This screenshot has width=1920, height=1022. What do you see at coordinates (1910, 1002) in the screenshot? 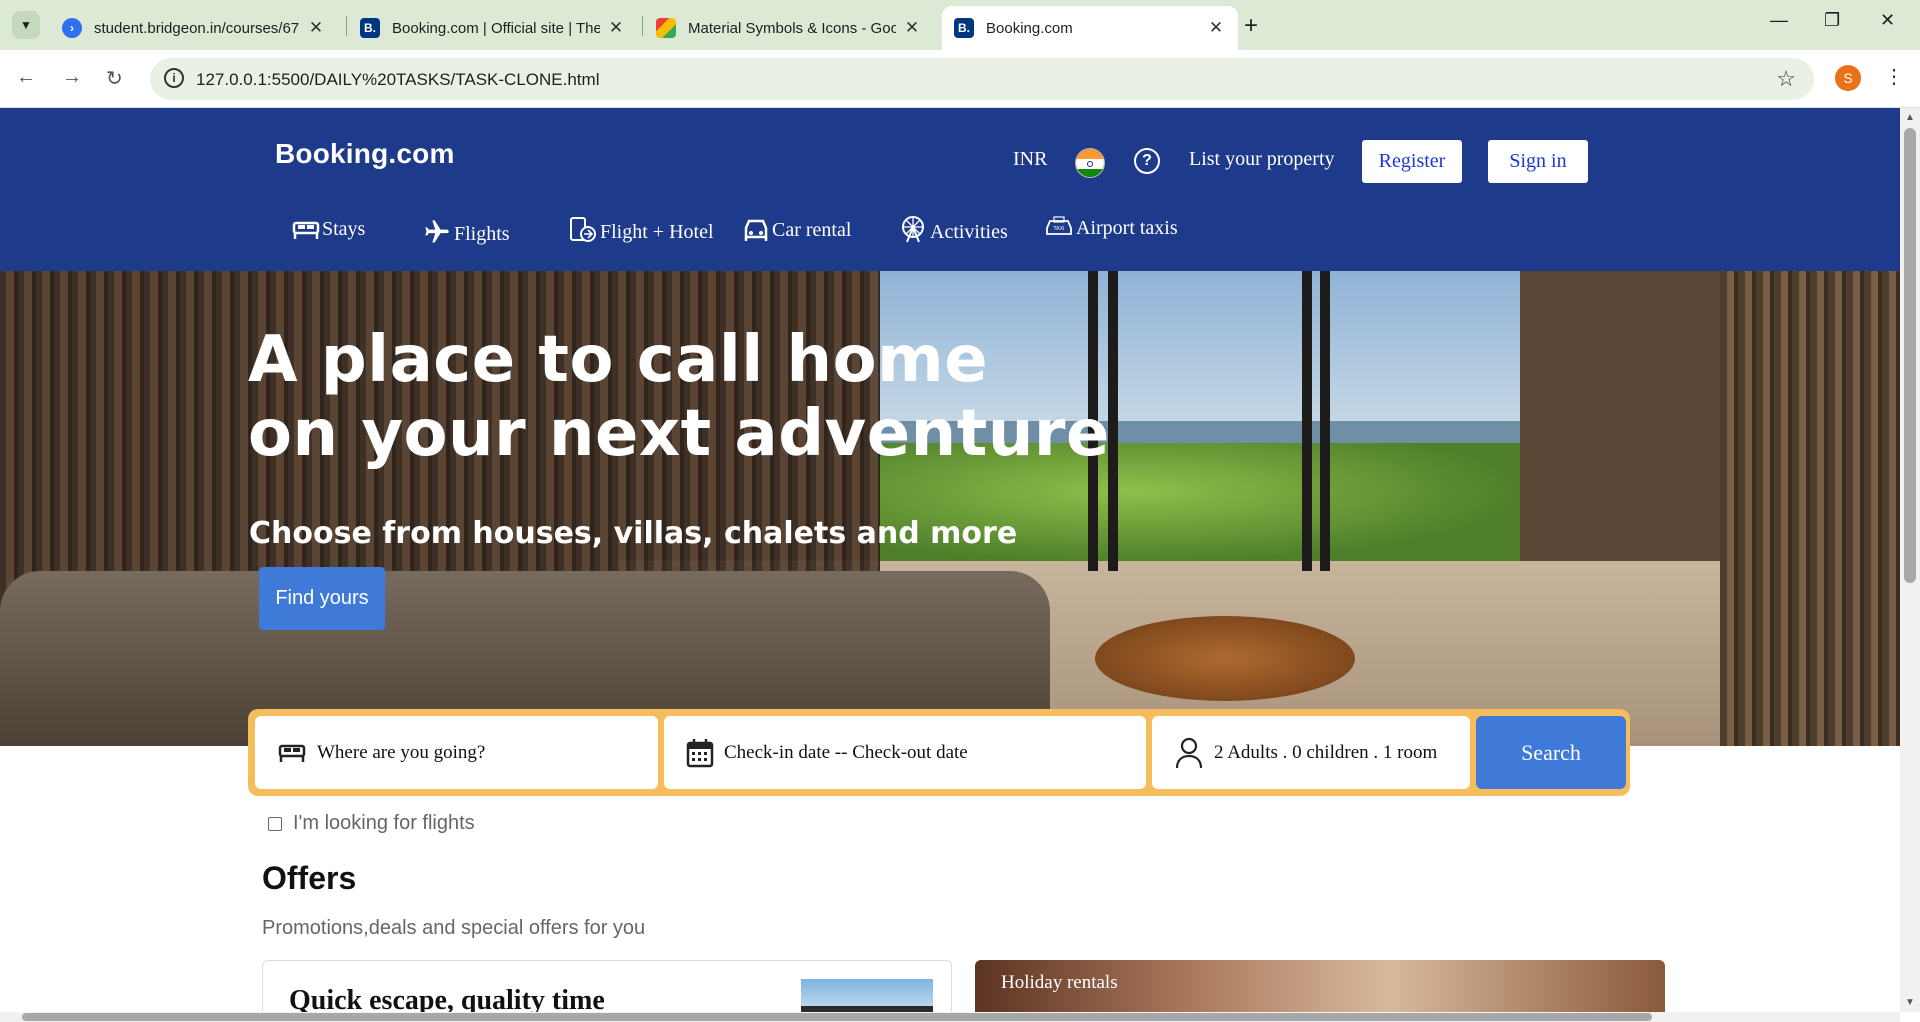
I see `scroll-down-icon: ▼` at bounding box center [1910, 1002].